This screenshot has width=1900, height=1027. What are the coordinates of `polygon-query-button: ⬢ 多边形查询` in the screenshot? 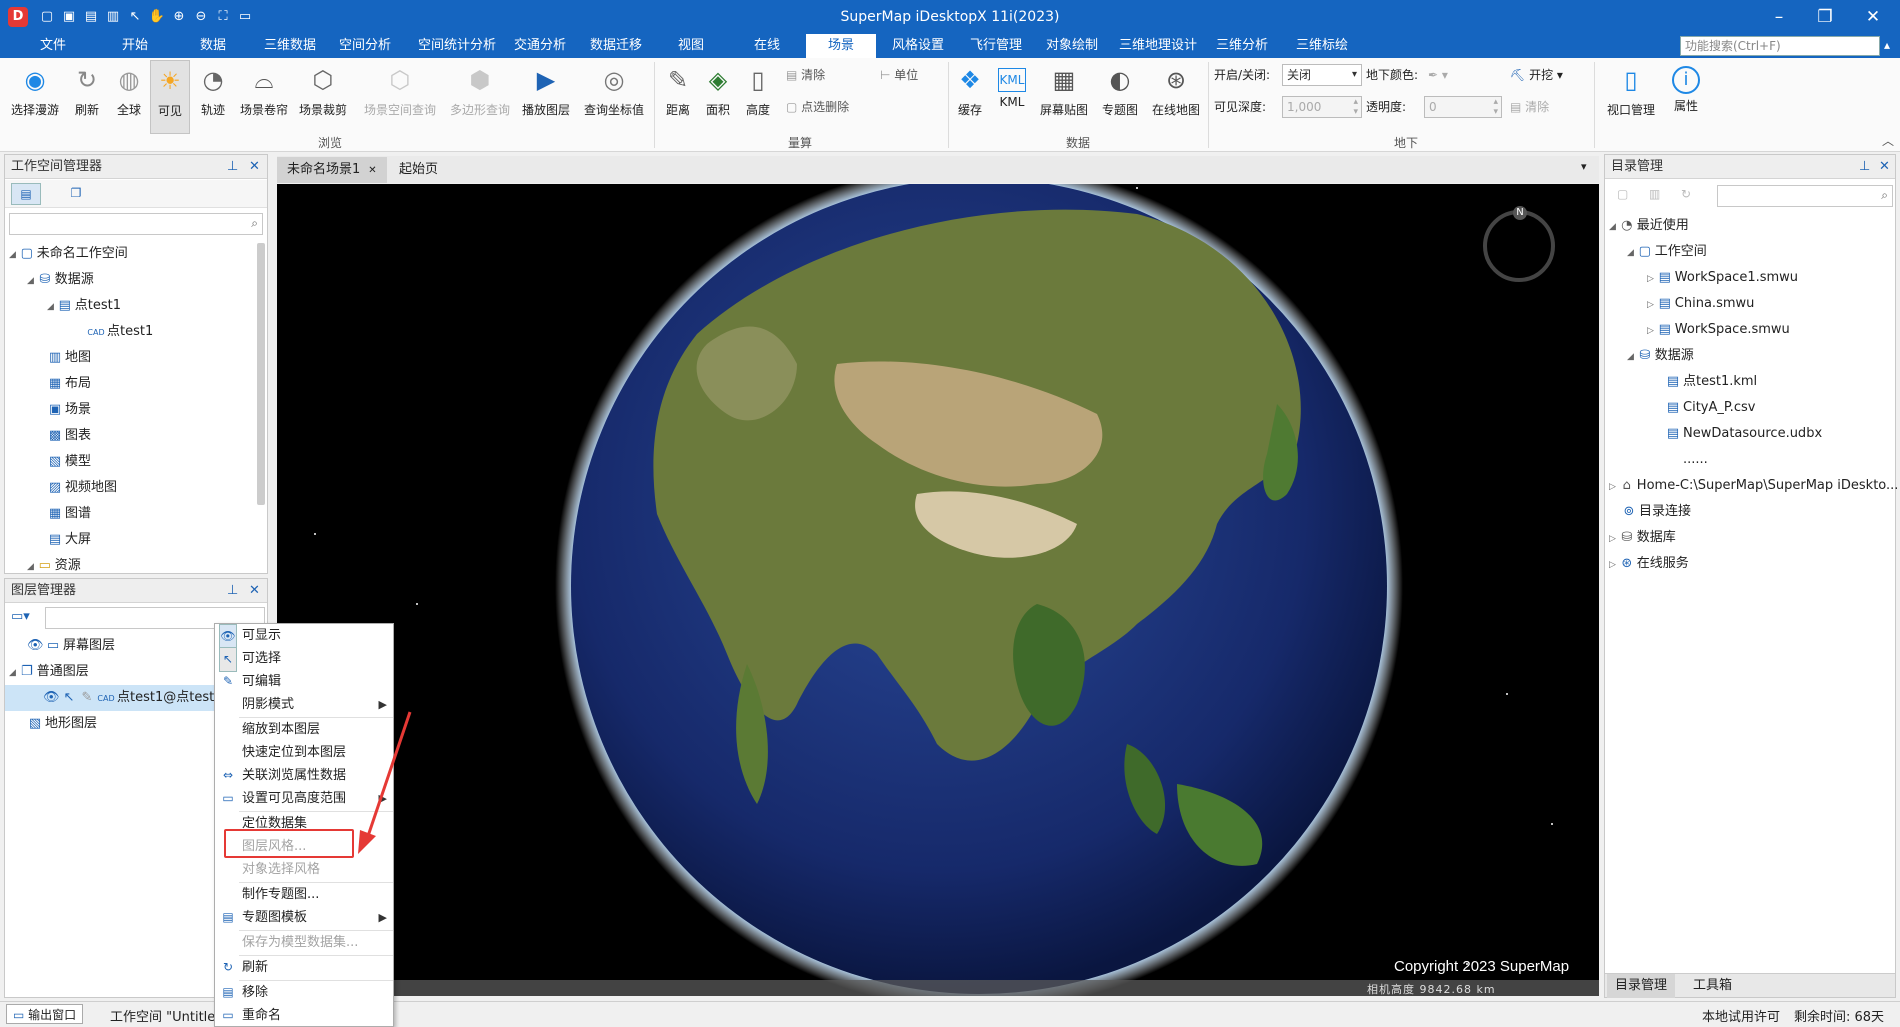 It's located at (480, 97).